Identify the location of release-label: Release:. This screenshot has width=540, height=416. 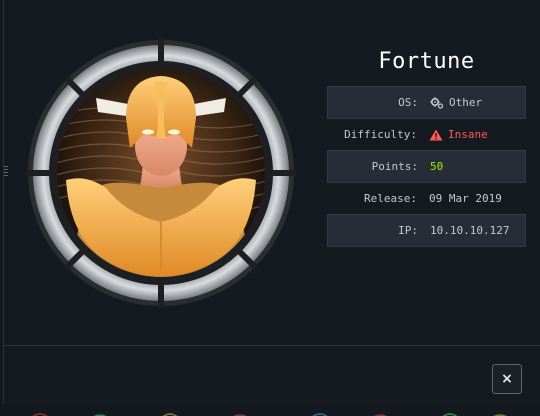
(390, 198).